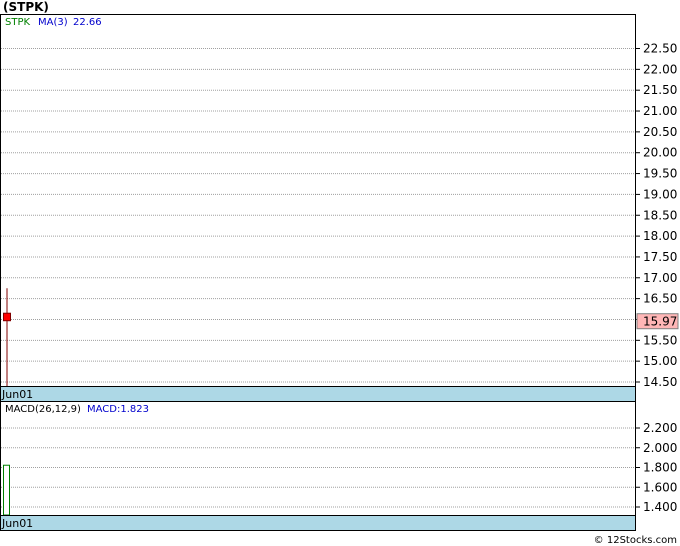 The image size is (680, 546). What do you see at coordinates (53, 22) in the screenshot?
I see `legend-ma-label: MA(3)` at bounding box center [53, 22].